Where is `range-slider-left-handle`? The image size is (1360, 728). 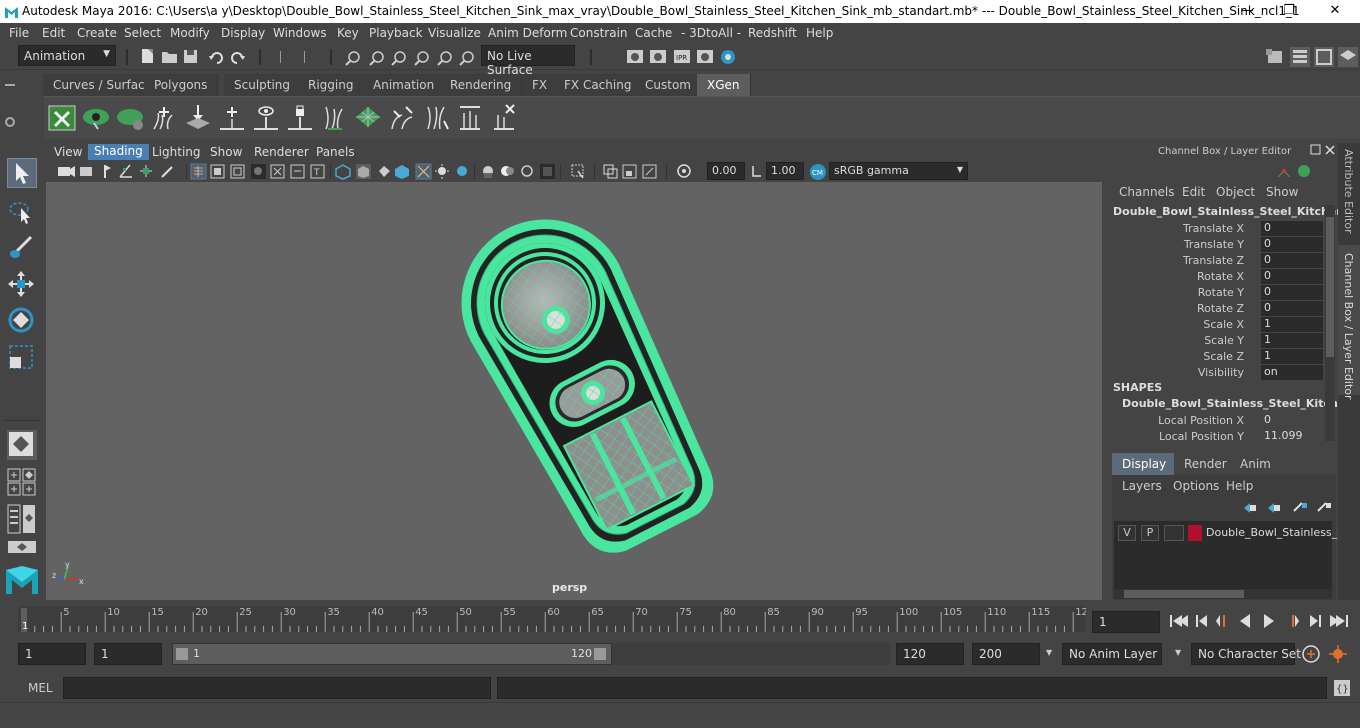
range-slider-left-handle is located at coordinates (182, 654).